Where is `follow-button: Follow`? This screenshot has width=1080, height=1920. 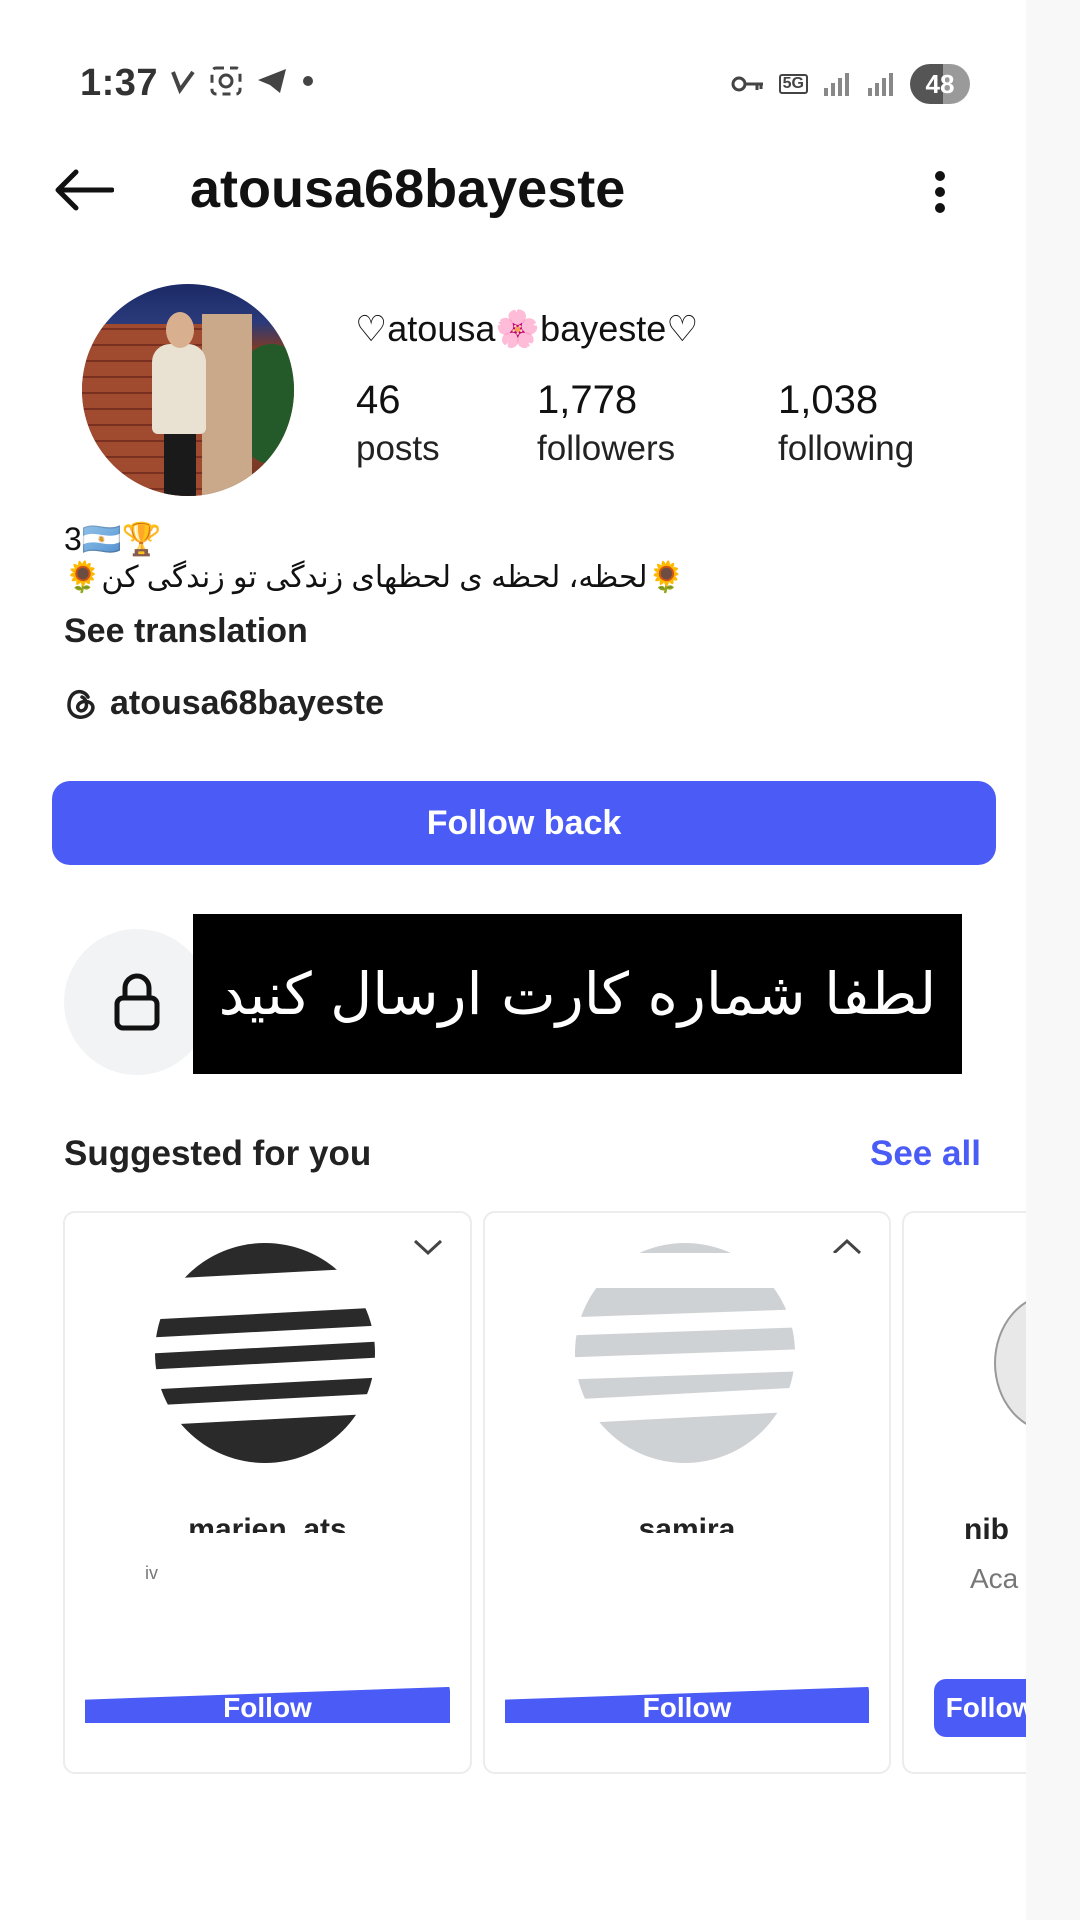 follow-button: Follow is located at coordinates (980, 1708).